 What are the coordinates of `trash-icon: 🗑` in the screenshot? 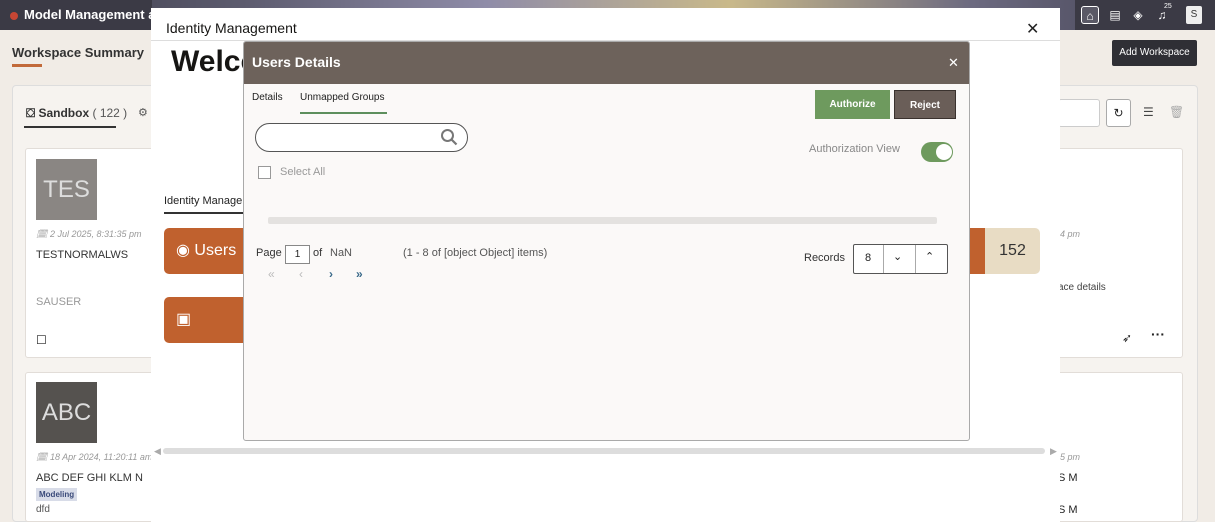 It's located at (1176, 112).